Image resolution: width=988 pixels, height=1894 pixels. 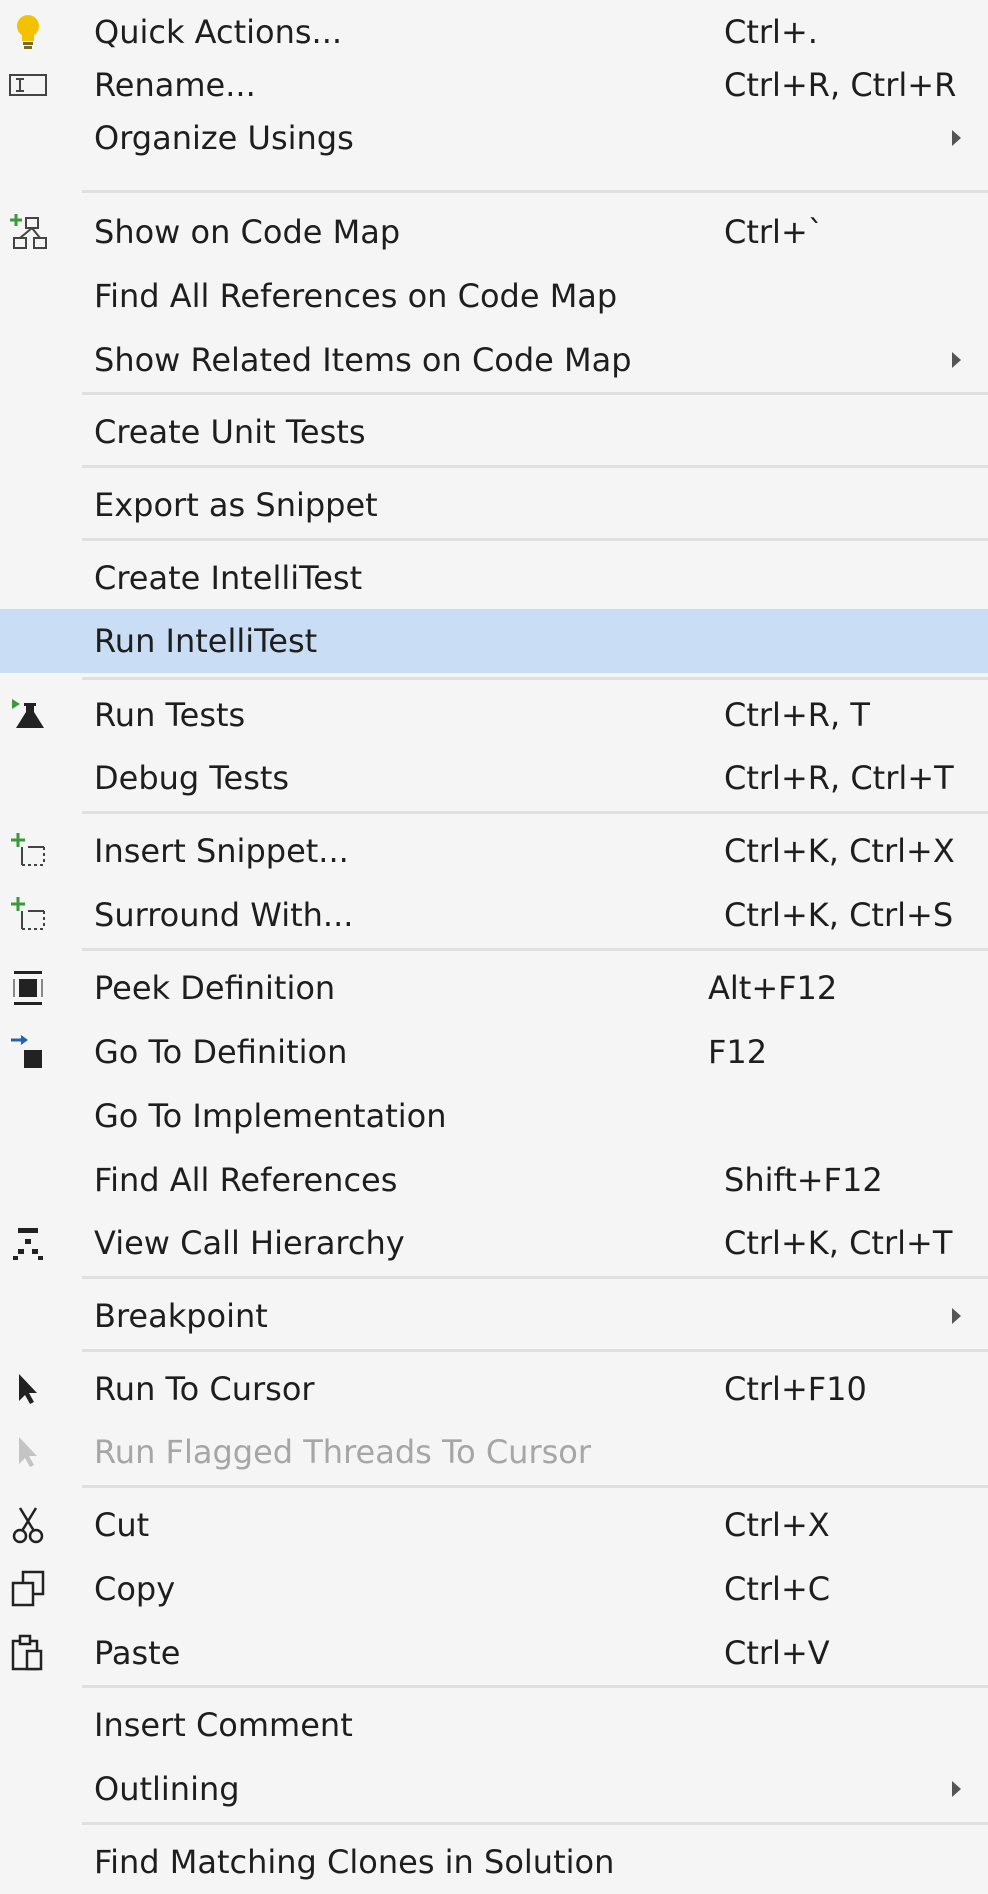 What do you see at coordinates (494, 988) in the screenshot?
I see `menu-item-peek-definition: Peek Definition Alt+F12` at bounding box center [494, 988].